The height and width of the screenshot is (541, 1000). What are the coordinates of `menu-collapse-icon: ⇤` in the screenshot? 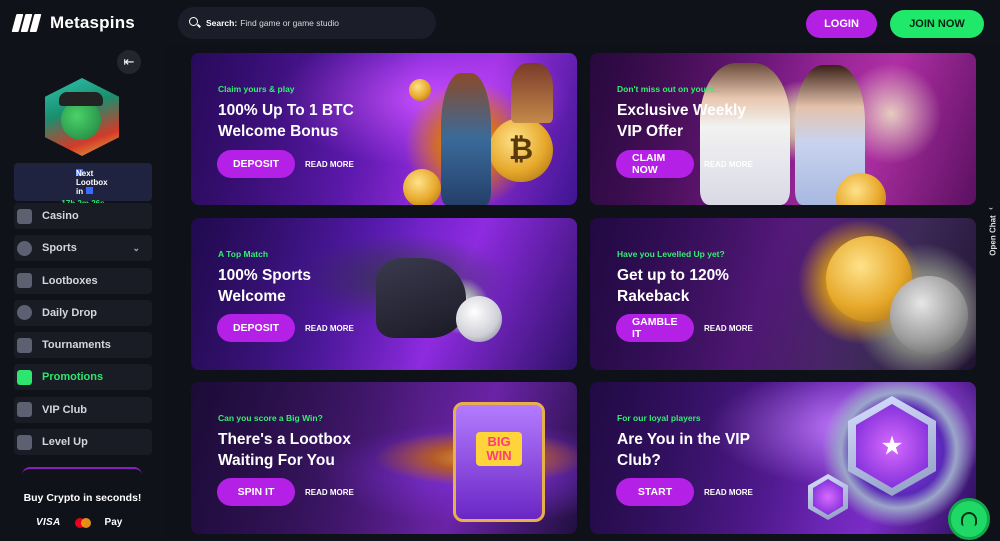 It's located at (129, 61).